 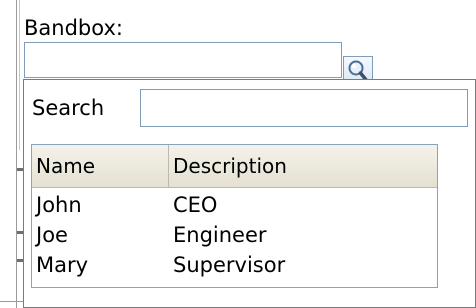 I want to click on cell-name: Mary, so click(x=62, y=265).